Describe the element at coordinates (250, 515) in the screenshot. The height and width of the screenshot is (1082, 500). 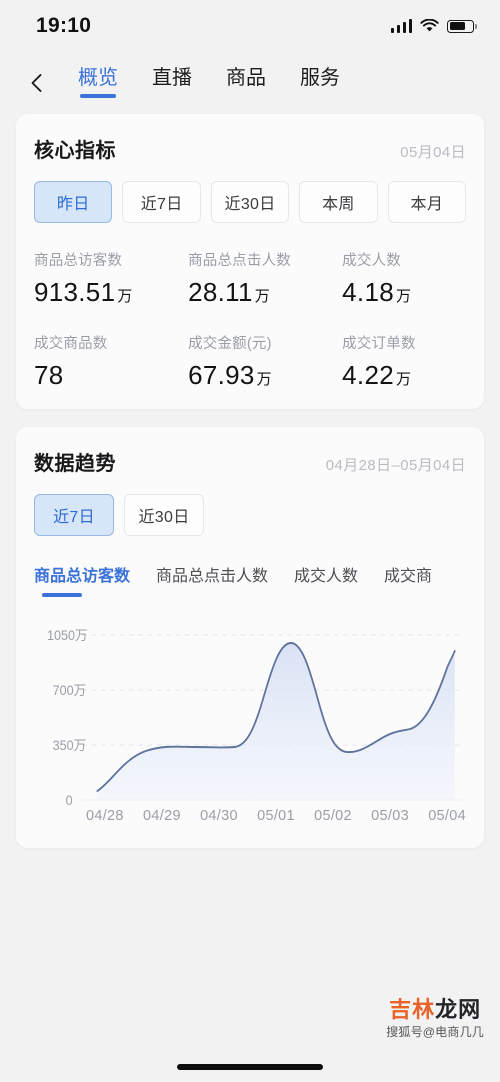
I see `trend-range-chips: 近7日 近30日` at that location.